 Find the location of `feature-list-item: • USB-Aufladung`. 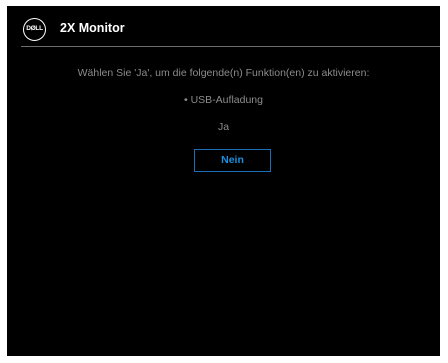

feature-list-item: • USB-Aufladung is located at coordinates (223, 100).